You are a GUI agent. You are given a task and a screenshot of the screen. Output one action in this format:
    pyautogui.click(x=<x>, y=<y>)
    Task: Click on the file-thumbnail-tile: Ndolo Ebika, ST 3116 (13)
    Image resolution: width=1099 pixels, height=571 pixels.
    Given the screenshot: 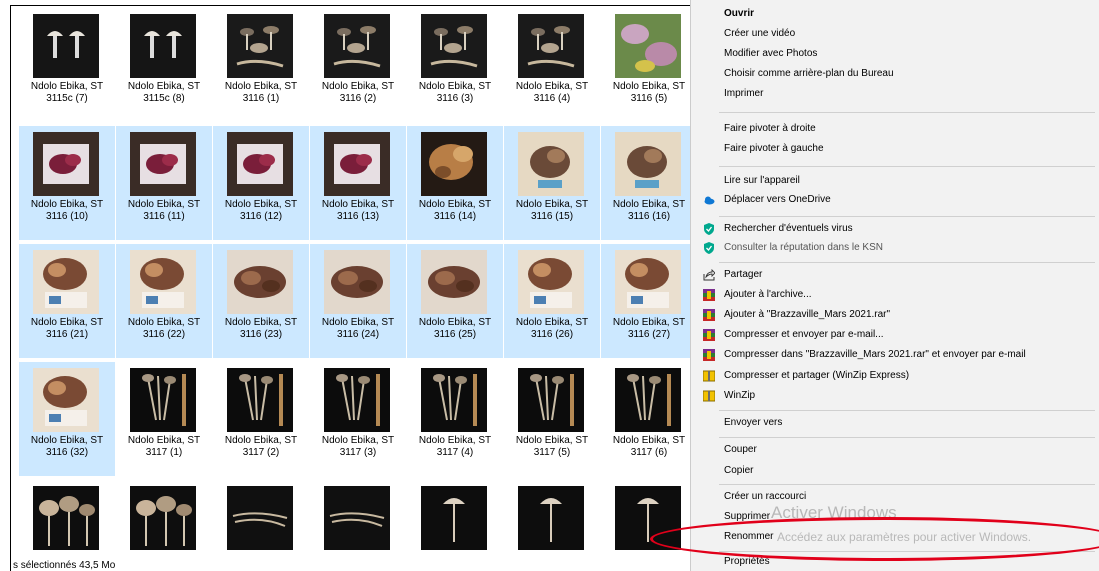 What is the action you would take?
    pyautogui.click(x=358, y=183)
    